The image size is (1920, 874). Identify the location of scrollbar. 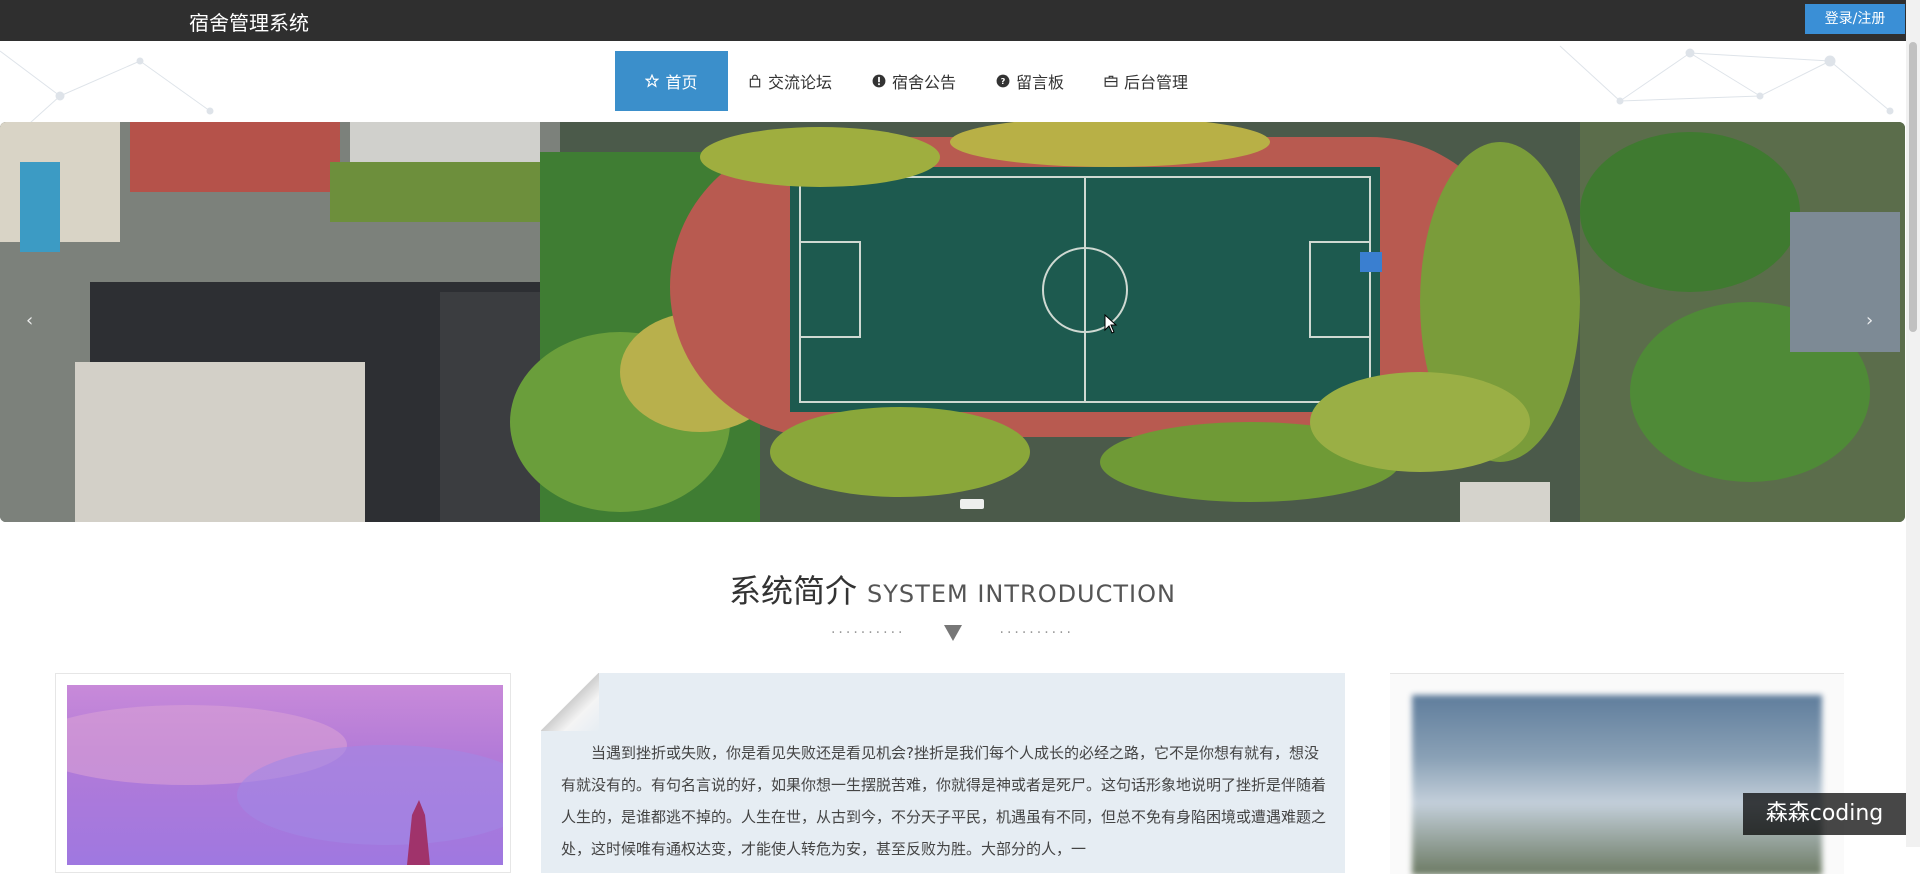
(1913, 423).